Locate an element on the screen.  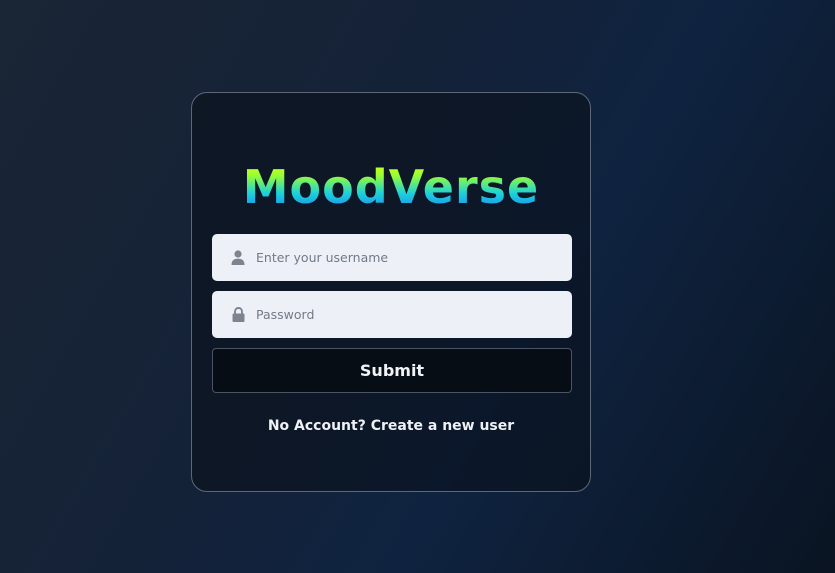
password-field is located at coordinates (392, 314).